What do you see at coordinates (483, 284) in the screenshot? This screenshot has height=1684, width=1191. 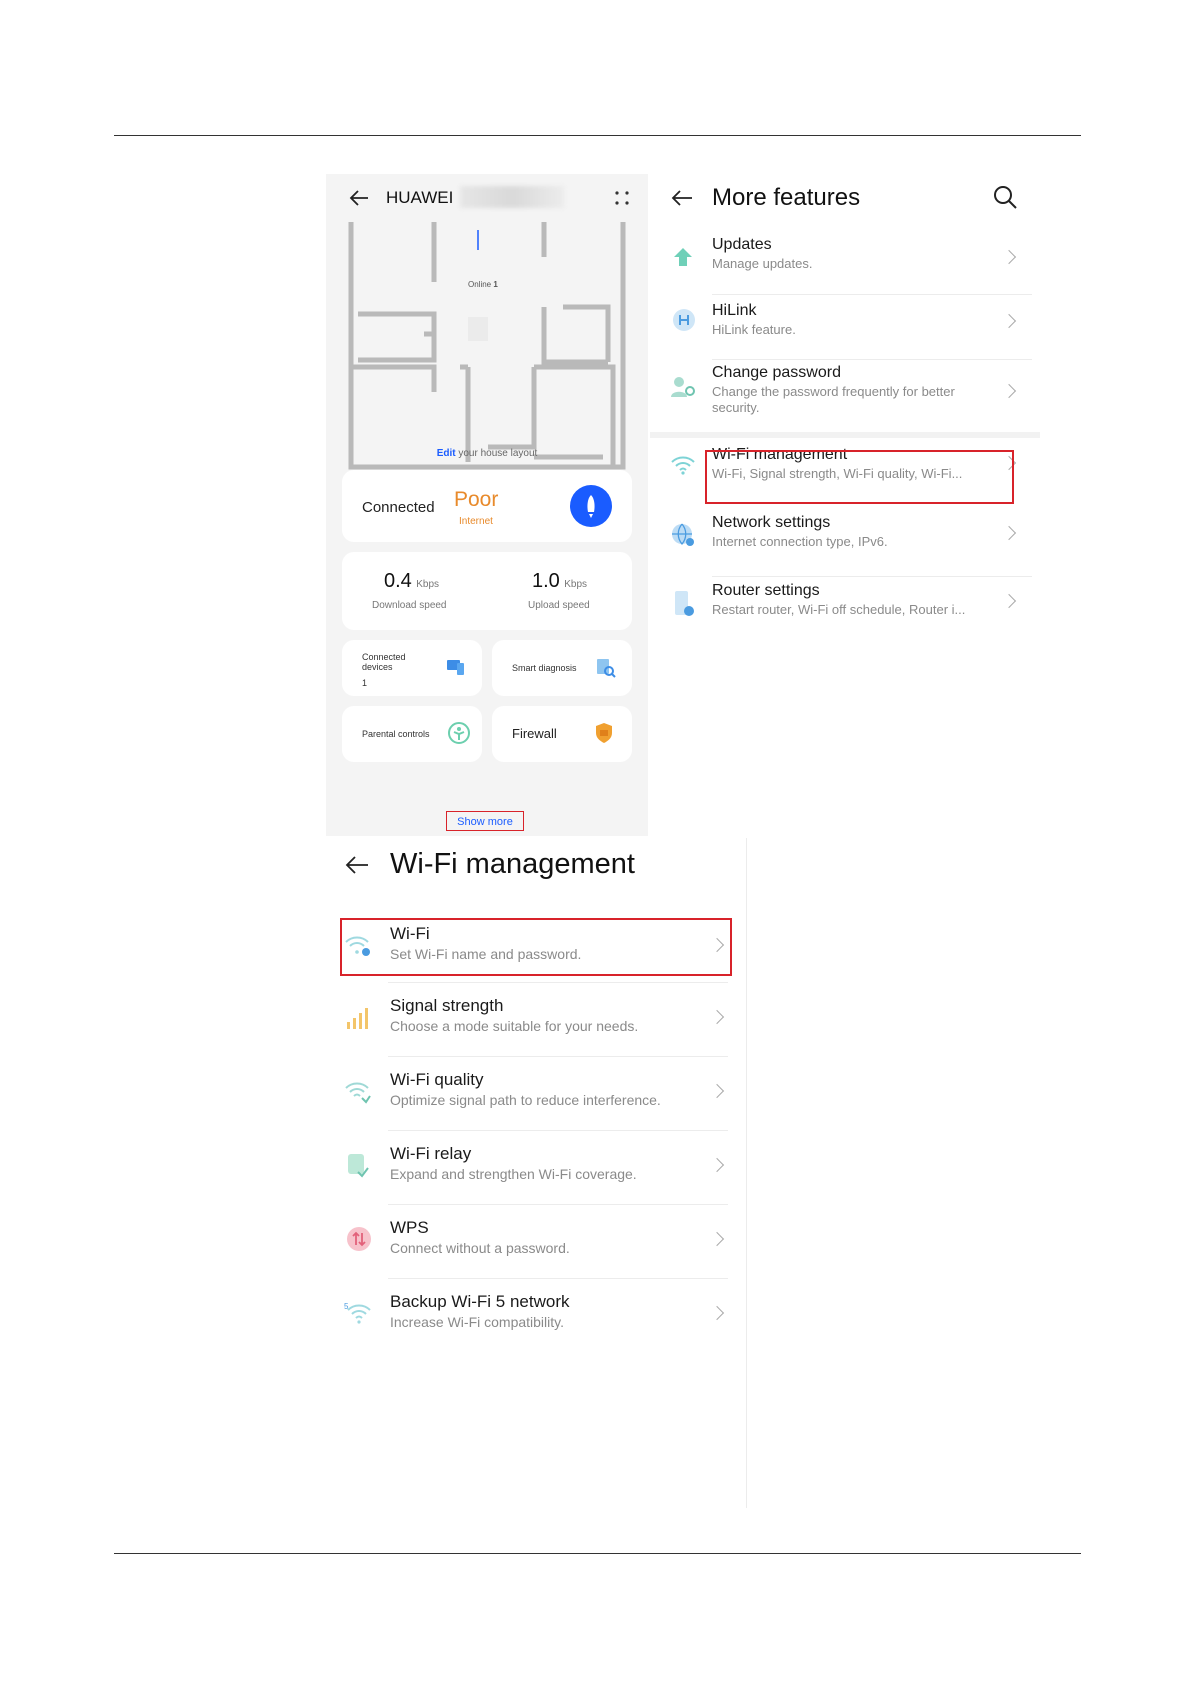 I see `online-indicator: Online 1` at bounding box center [483, 284].